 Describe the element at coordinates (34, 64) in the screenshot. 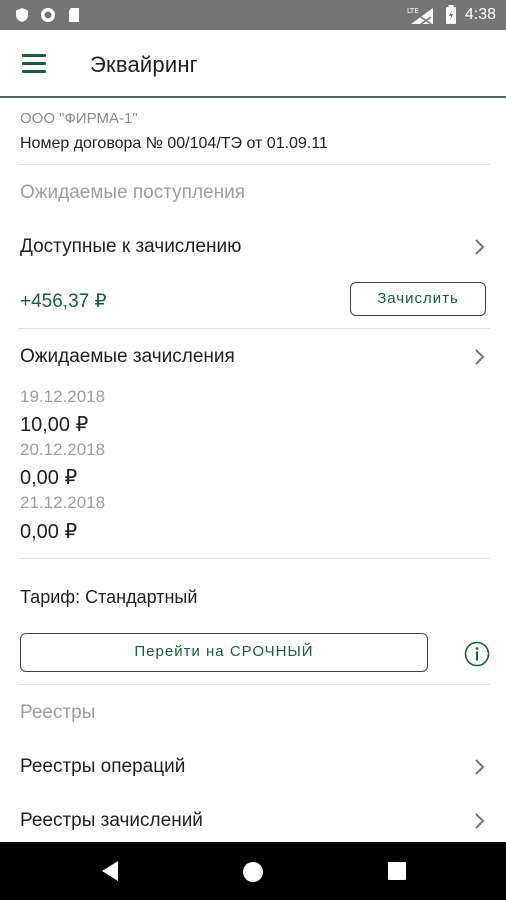

I see `hamburger-menu-icon` at that location.